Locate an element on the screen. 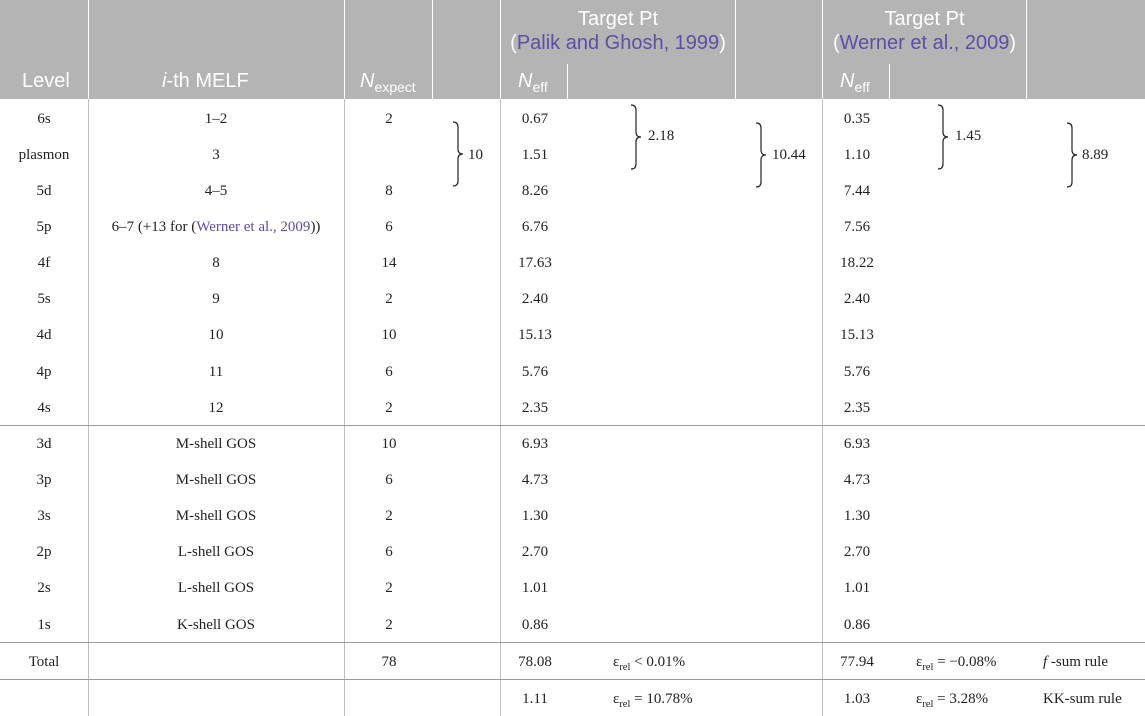  group-werner-small: 1.45 is located at coordinates (968, 136).